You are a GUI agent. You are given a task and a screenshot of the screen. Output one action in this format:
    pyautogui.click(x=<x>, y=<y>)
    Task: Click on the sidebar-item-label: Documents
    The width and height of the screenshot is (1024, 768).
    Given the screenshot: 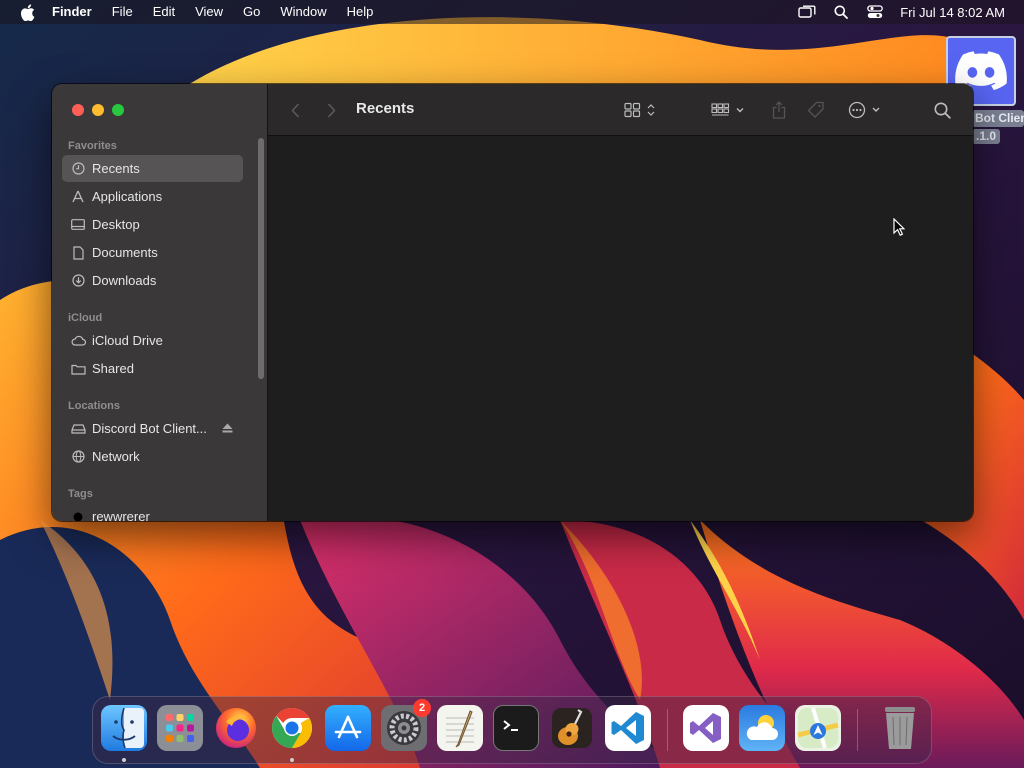 What is the action you would take?
    pyautogui.click(x=125, y=252)
    